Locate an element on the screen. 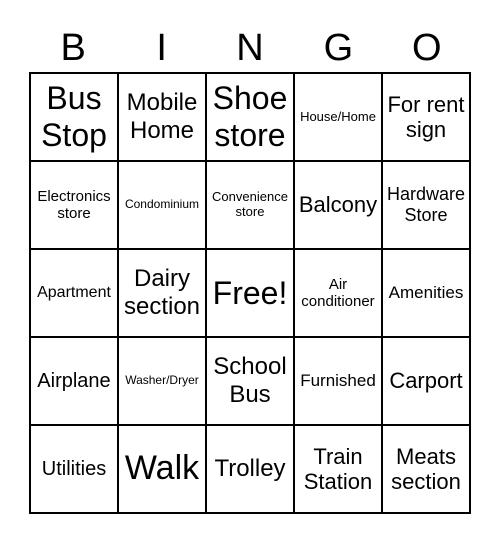 Image resolution: width=500 pixels, height=544 pixels. bingo-cell: School Bus is located at coordinates (250, 381).